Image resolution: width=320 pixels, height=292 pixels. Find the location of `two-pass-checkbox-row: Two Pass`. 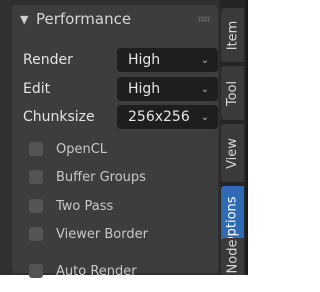

two-pass-checkbox-row: Two Pass is located at coordinates (115, 206).